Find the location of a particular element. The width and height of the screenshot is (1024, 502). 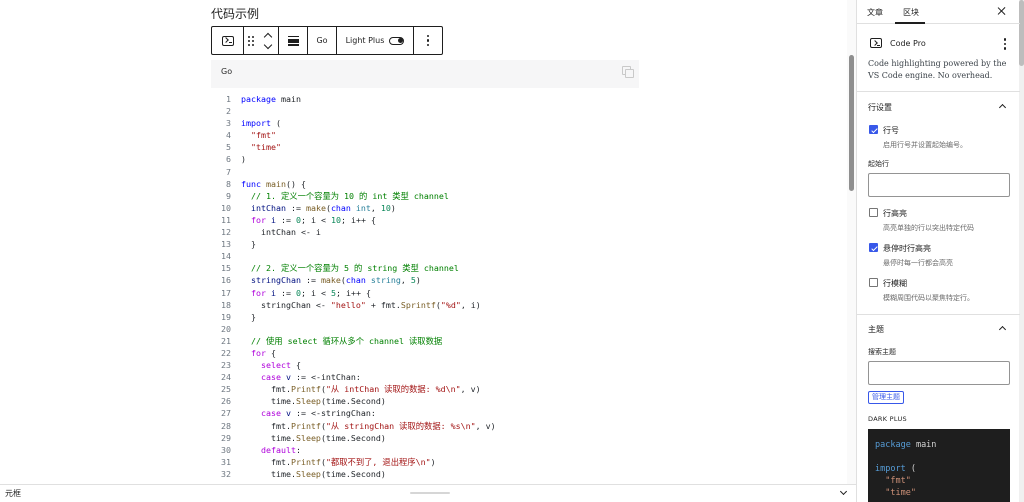

more-options-button is located at coordinates (428, 40).